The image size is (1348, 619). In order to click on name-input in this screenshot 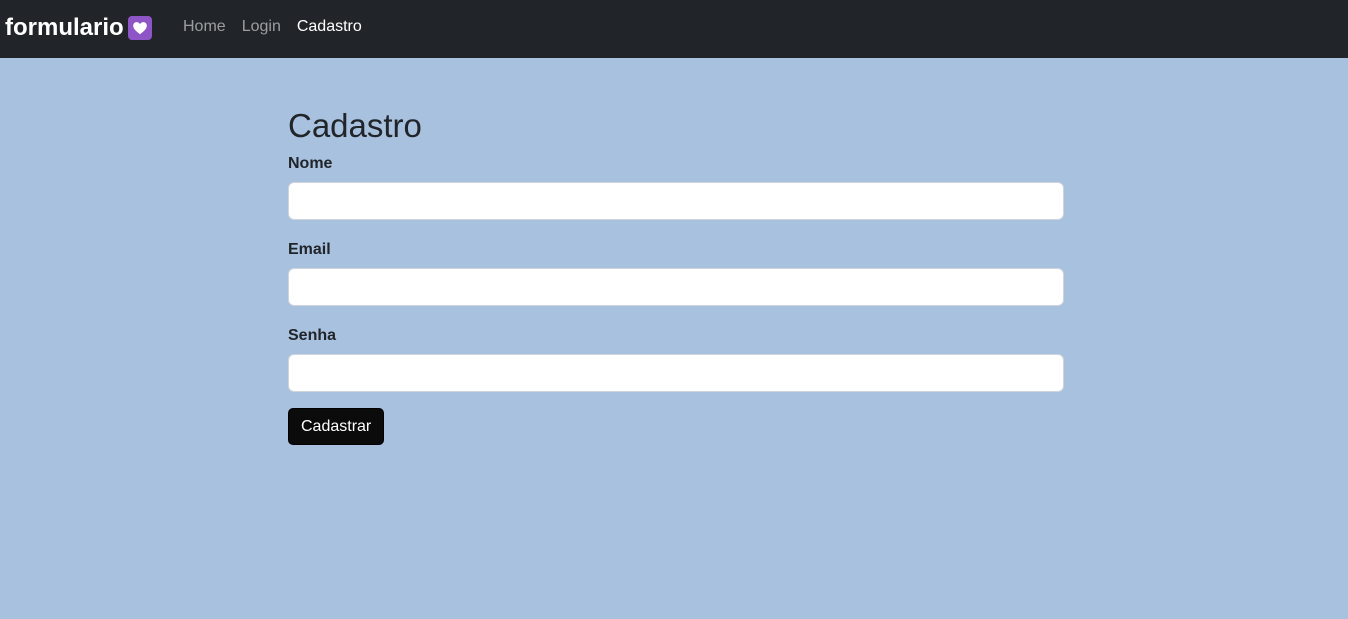, I will do `click(676, 201)`.